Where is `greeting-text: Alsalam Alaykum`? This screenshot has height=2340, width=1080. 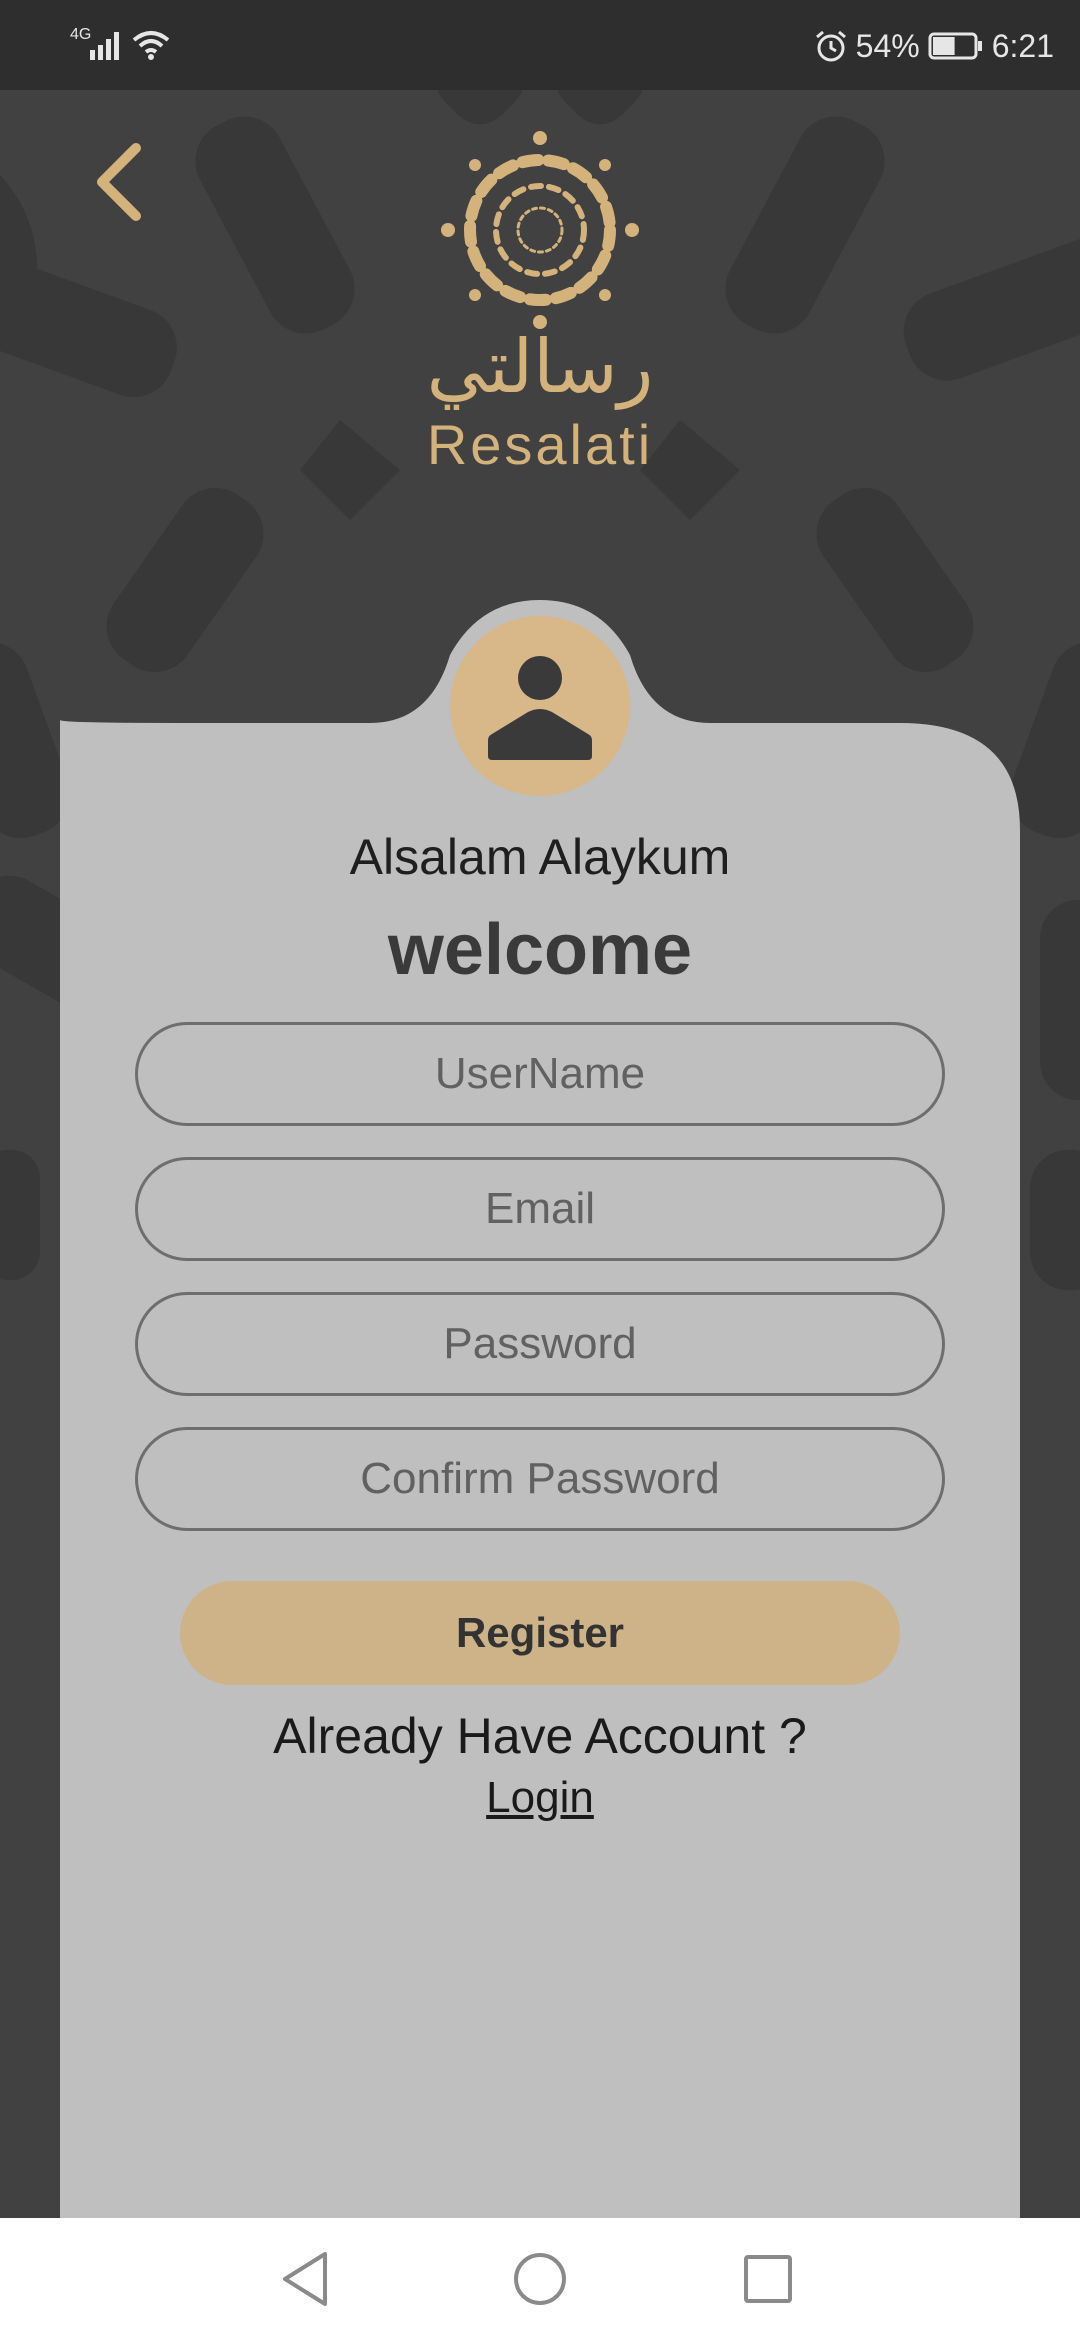
greeting-text: Alsalam Alaykum is located at coordinates (540, 857).